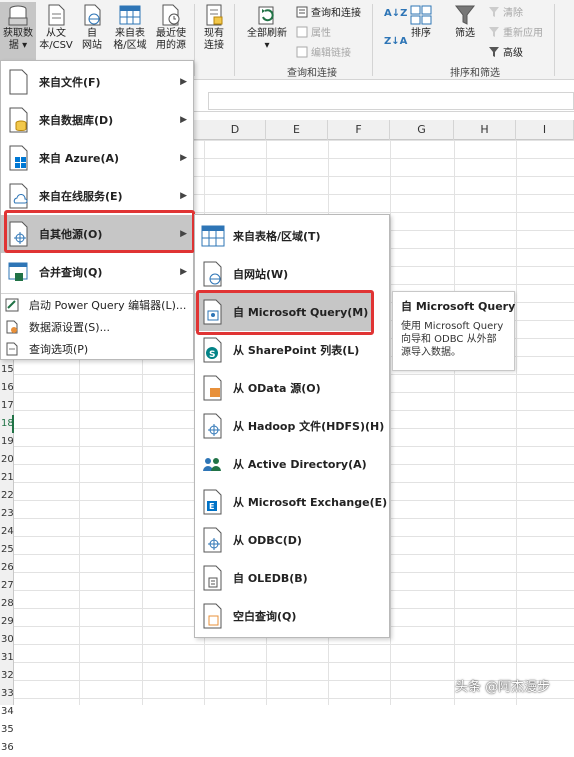  Describe the element at coordinates (391, 101) in the screenshot. I see `formula-input` at that location.